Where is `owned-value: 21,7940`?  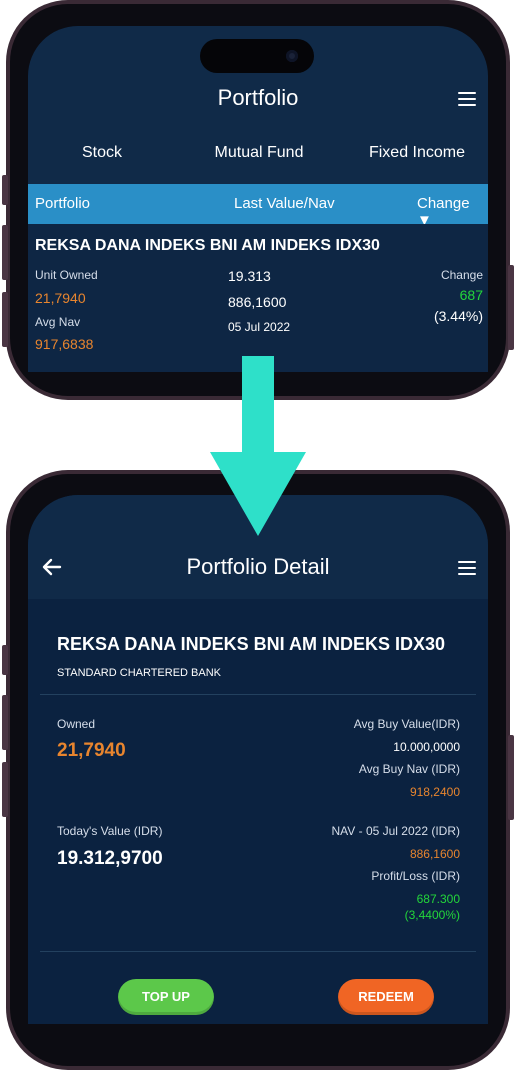
owned-value: 21,7940 is located at coordinates (91, 750).